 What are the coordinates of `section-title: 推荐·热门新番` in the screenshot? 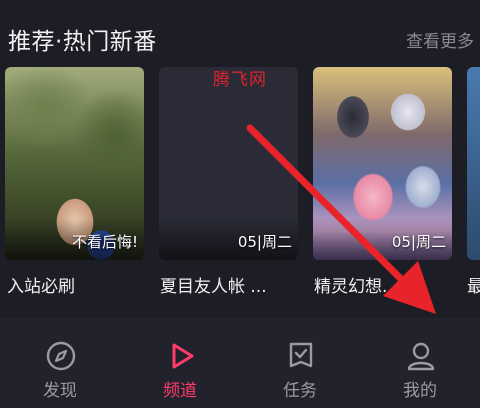 It's located at (82, 42).